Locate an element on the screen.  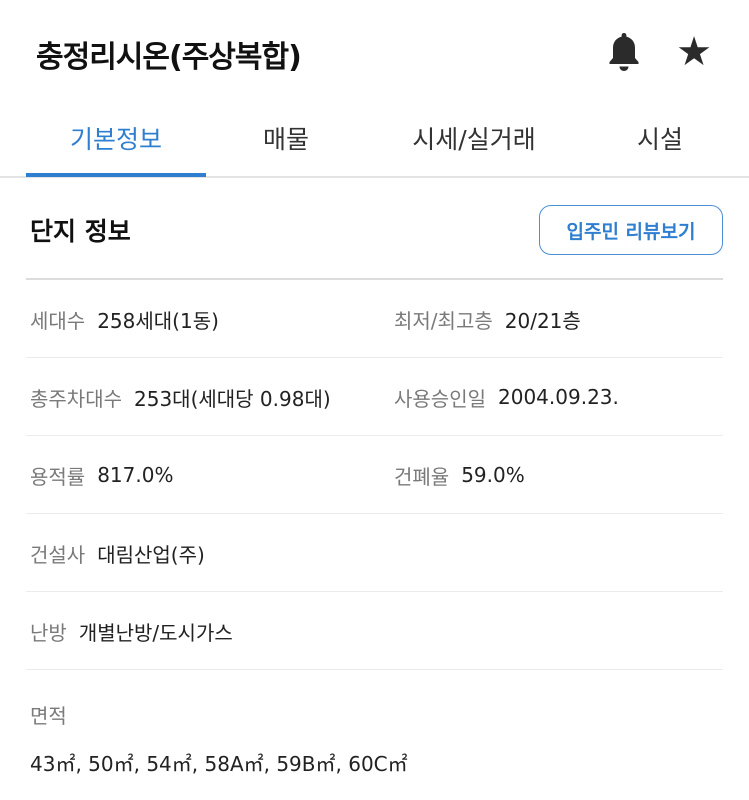
floors-cell: 최저/최고층 20/21층 is located at coordinates (487, 319).